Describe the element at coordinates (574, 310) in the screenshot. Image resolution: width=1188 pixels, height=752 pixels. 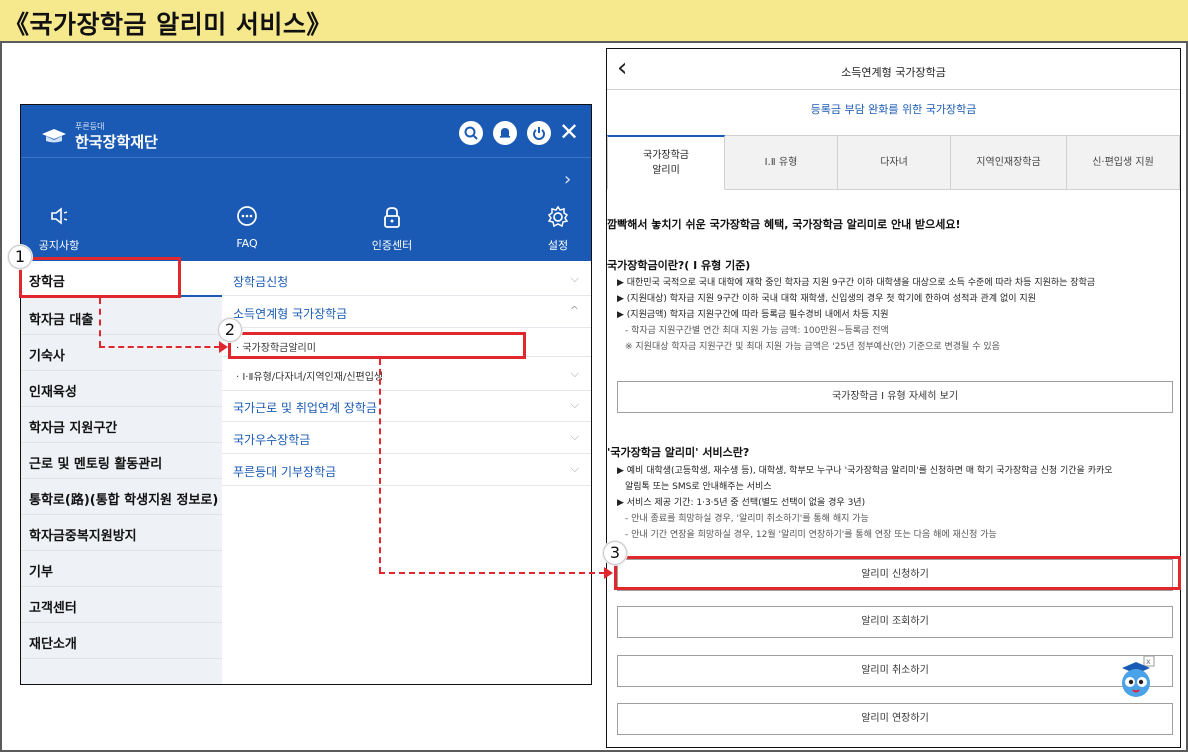
I see `chevron-up-icon: ^` at that location.